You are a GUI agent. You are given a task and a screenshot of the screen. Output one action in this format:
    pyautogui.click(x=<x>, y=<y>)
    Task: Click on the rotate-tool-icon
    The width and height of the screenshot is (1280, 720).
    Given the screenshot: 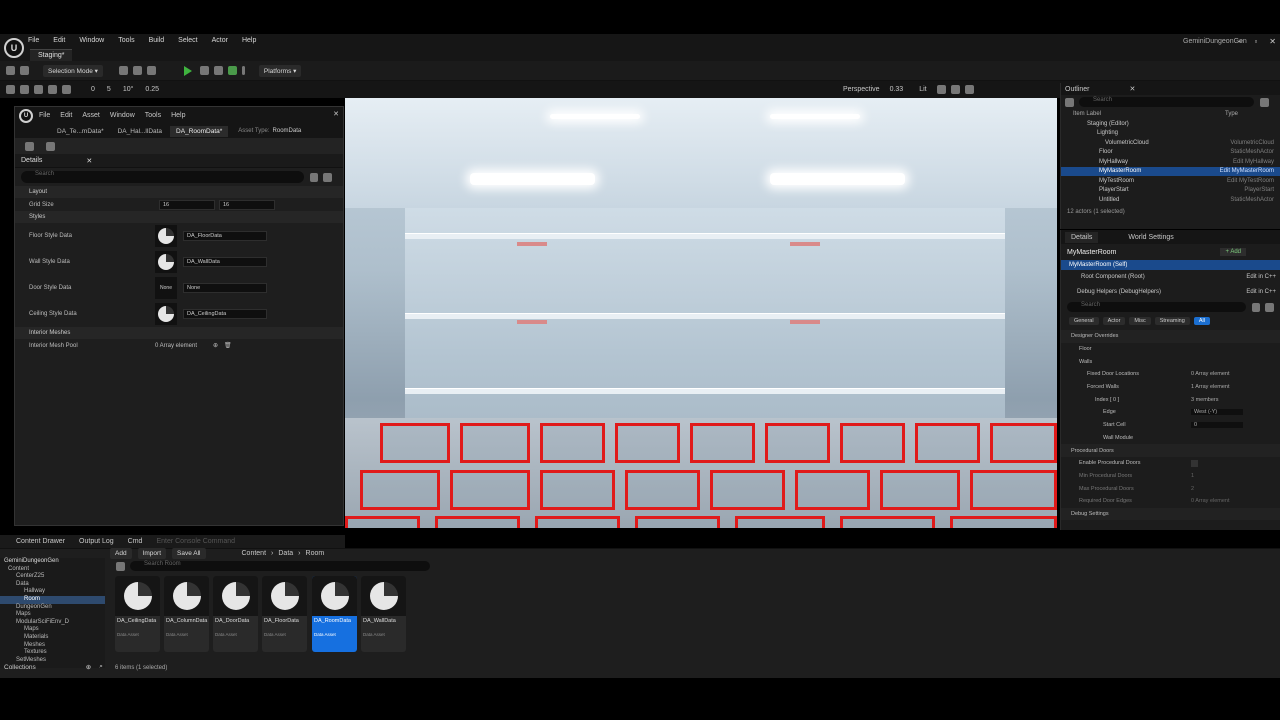 What is the action you would take?
    pyautogui.click(x=38, y=89)
    